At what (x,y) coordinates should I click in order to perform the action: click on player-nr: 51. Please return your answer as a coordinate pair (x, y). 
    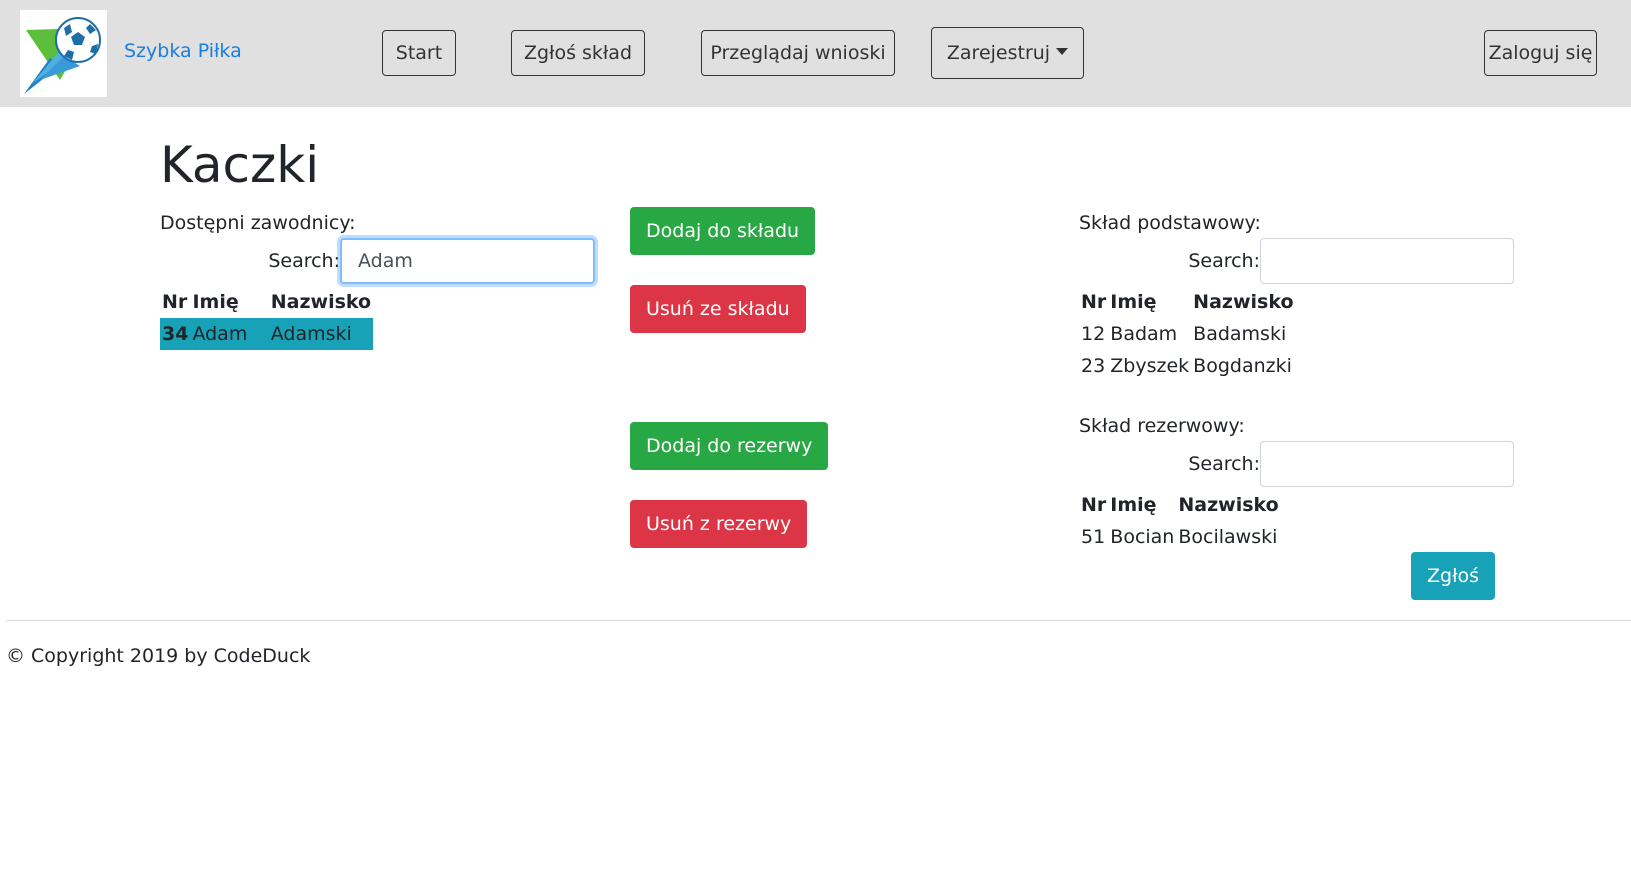
    Looking at the image, I should click on (1093, 537).